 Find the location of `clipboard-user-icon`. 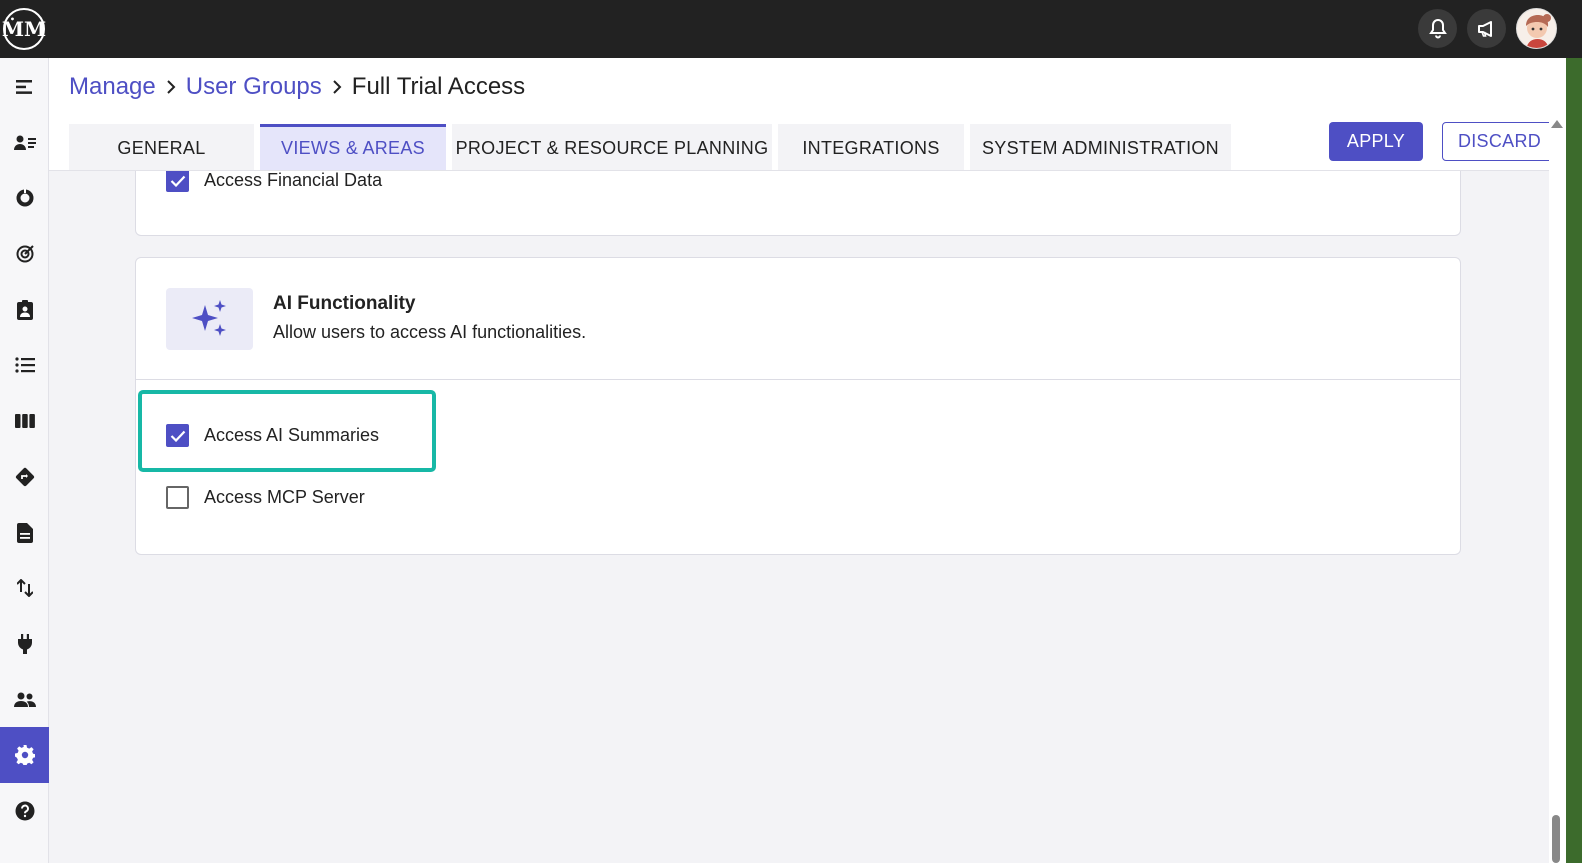

clipboard-user-icon is located at coordinates (24, 310).